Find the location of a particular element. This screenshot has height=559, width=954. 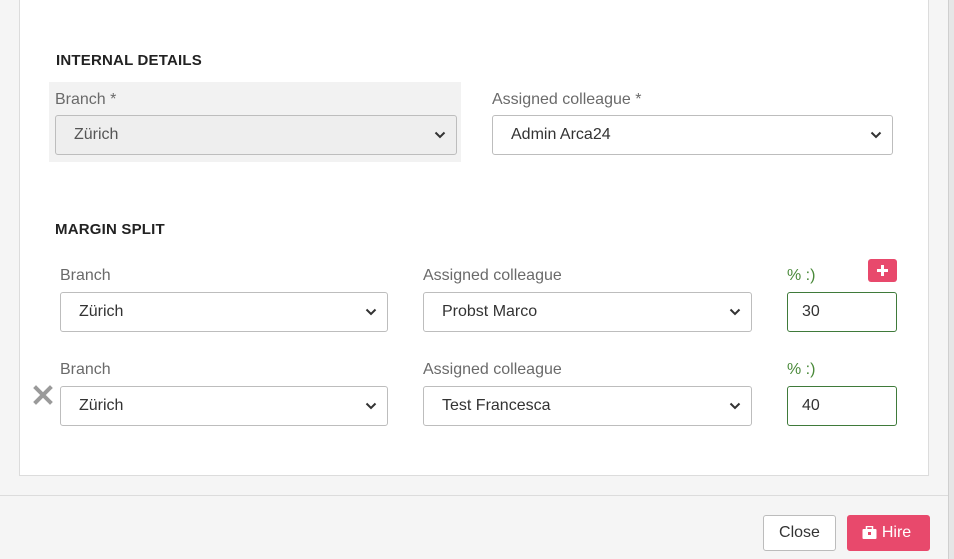

close-button: Close is located at coordinates (799, 533).